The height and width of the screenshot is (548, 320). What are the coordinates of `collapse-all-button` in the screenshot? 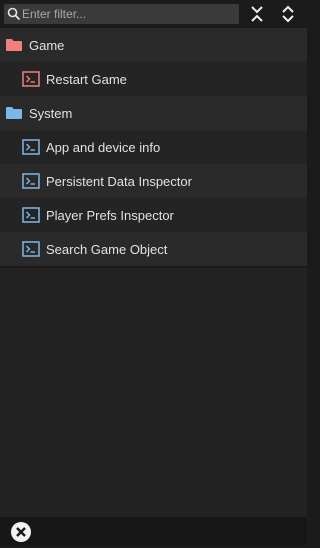 It's located at (288, 14).